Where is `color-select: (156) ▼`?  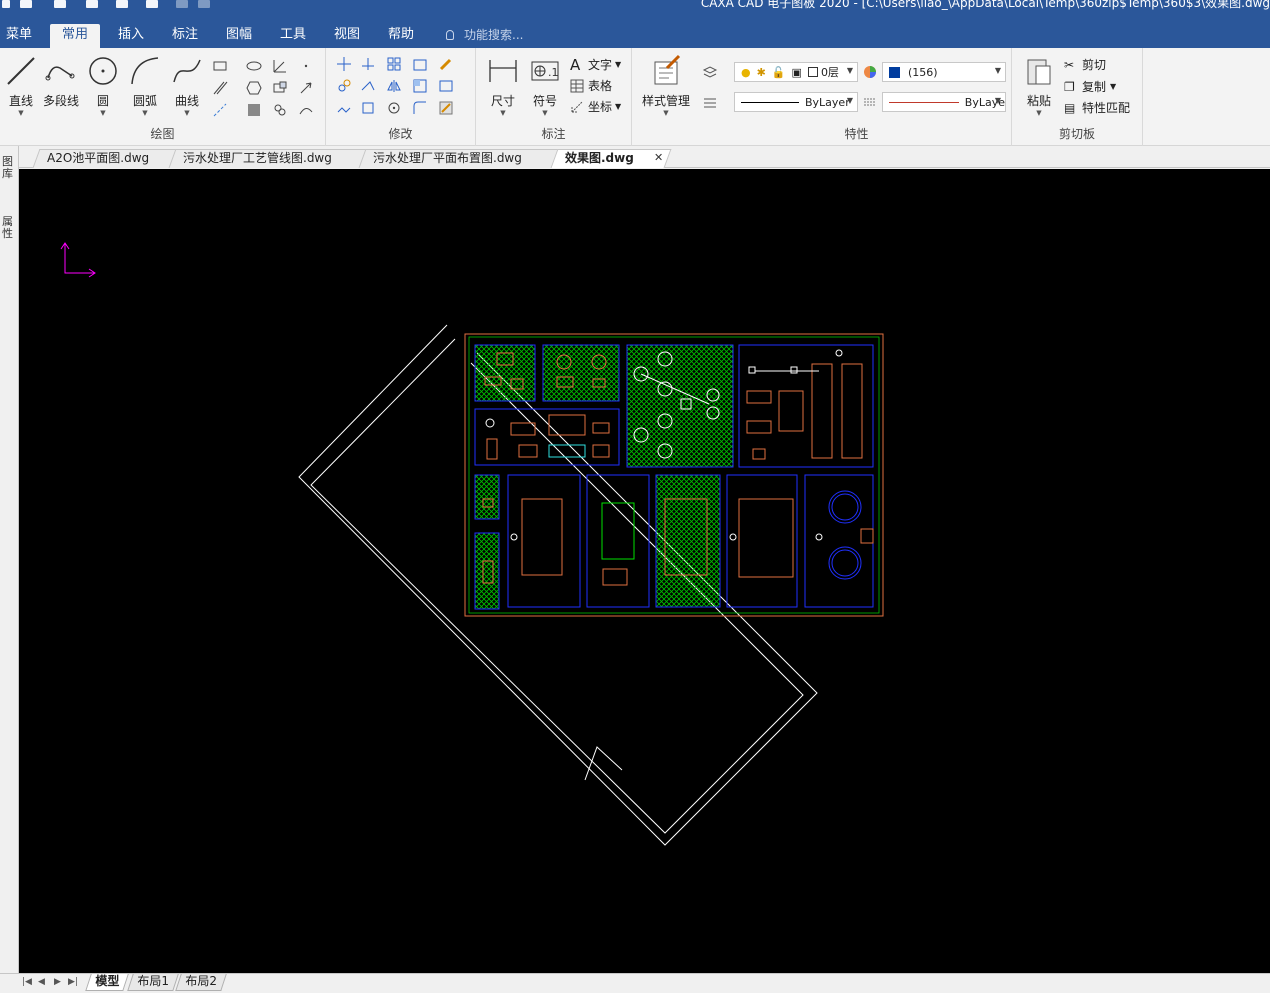 color-select: (156) ▼ is located at coordinates (944, 72).